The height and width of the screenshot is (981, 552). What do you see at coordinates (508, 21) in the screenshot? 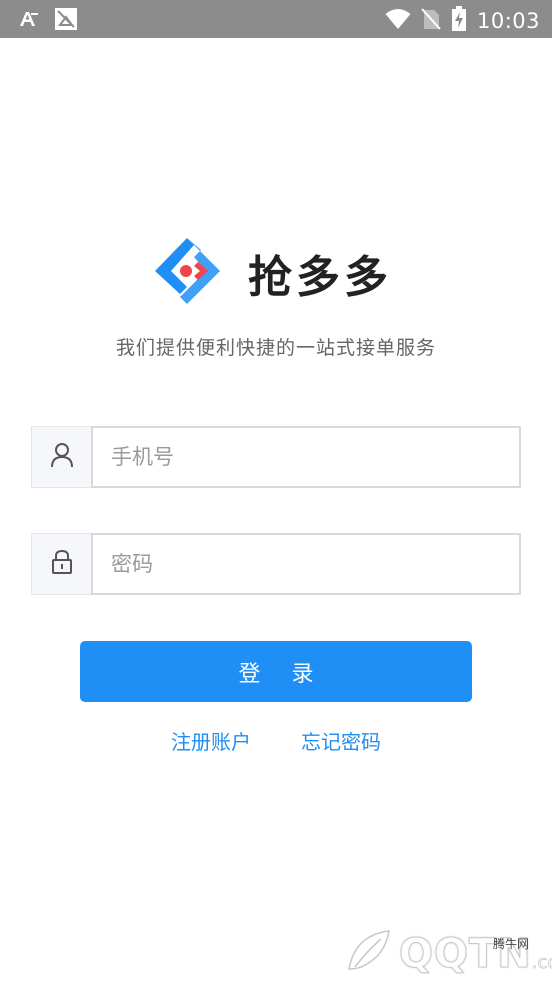
I see `status-time: 10:03` at bounding box center [508, 21].